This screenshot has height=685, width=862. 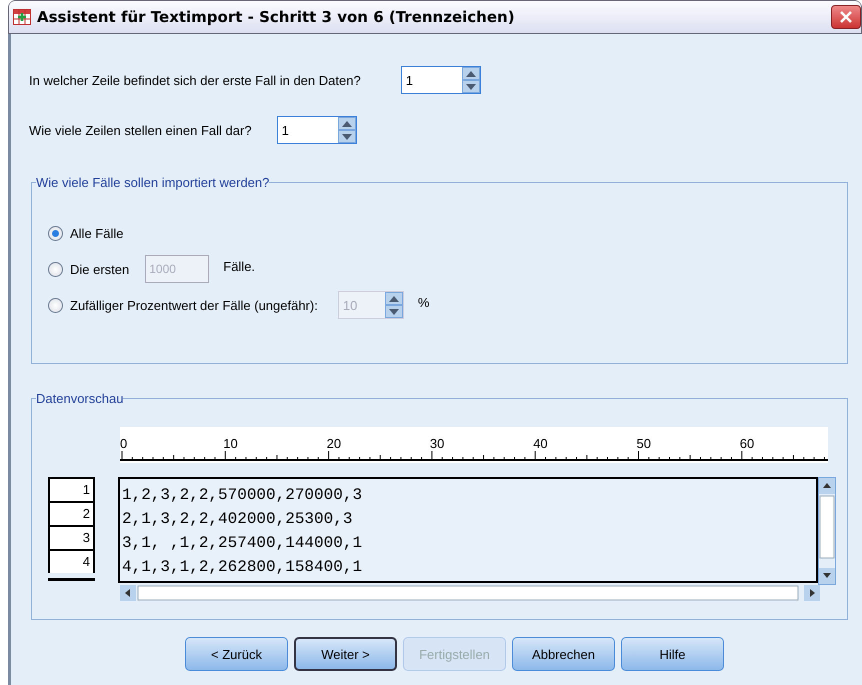 What do you see at coordinates (243, 543) in the screenshot?
I see `data-line: 3,1, ,1,2,257400,144000,1` at bounding box center [243, 543].